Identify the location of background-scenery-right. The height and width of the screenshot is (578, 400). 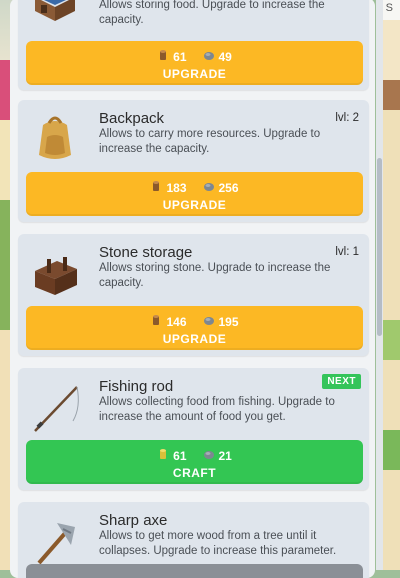
(390, 285).